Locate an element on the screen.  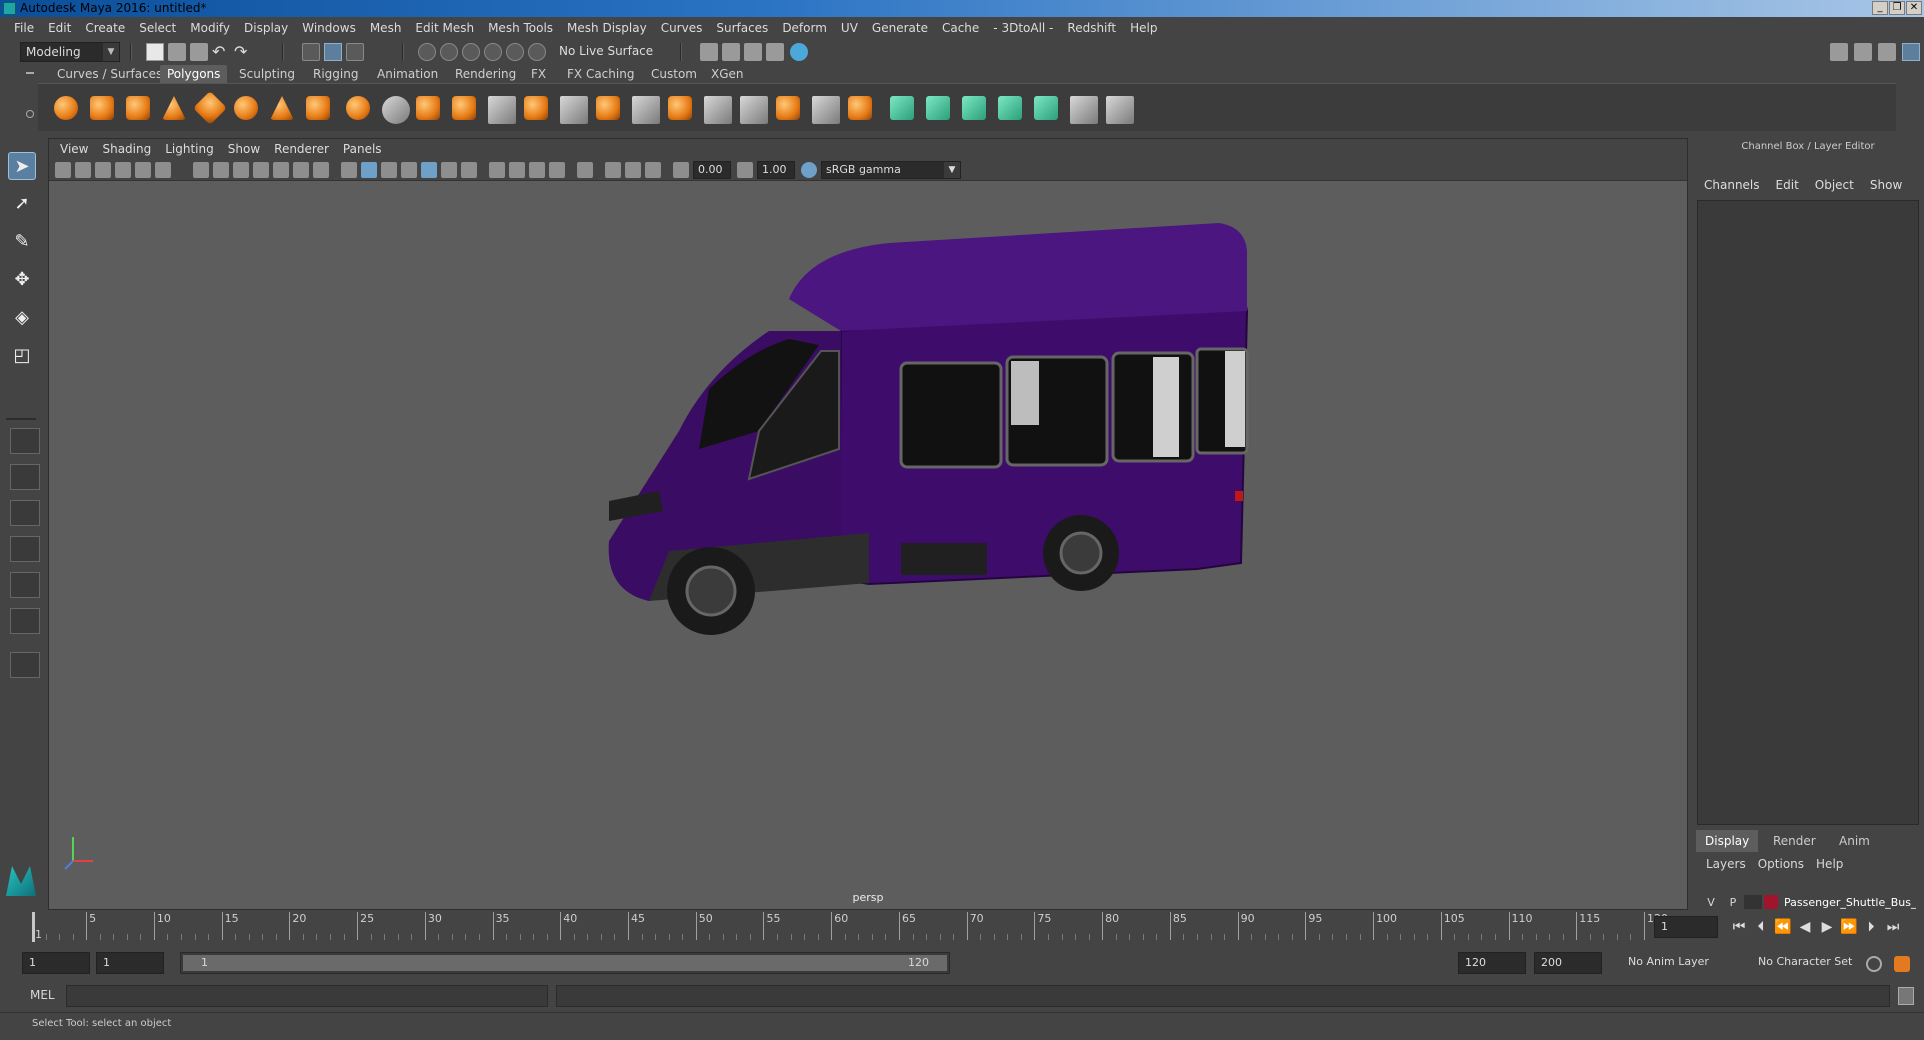
snap-curve-icon is located at coordinates (449, 52).